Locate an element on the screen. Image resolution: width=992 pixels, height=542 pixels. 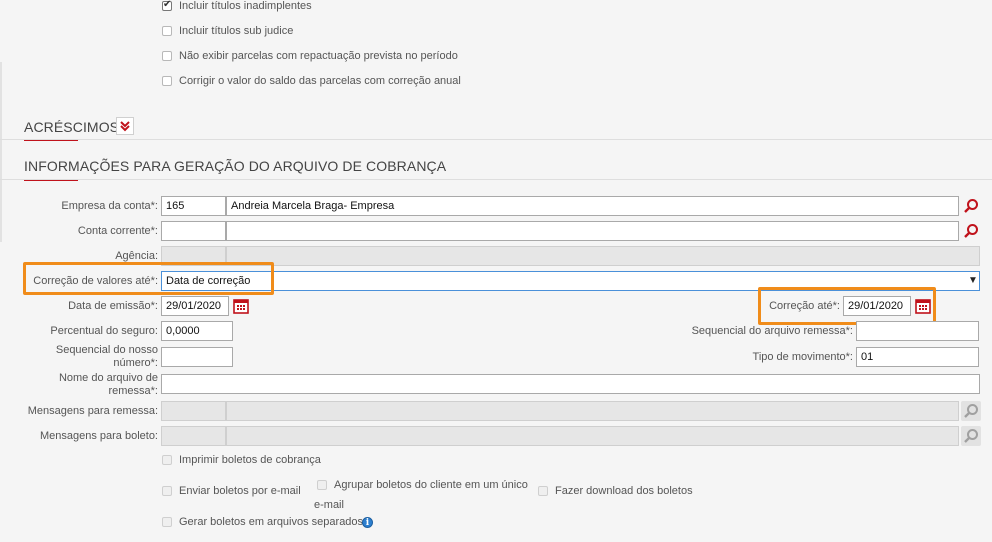
seq-remessa-input is located at coordinates (917, 331).